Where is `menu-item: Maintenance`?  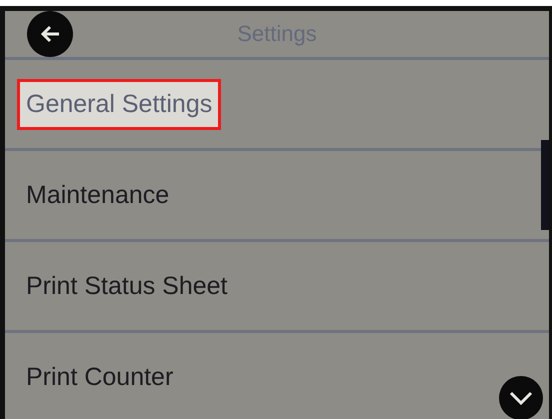 menu-item: Maintenance is located at coordinates (97, 195).